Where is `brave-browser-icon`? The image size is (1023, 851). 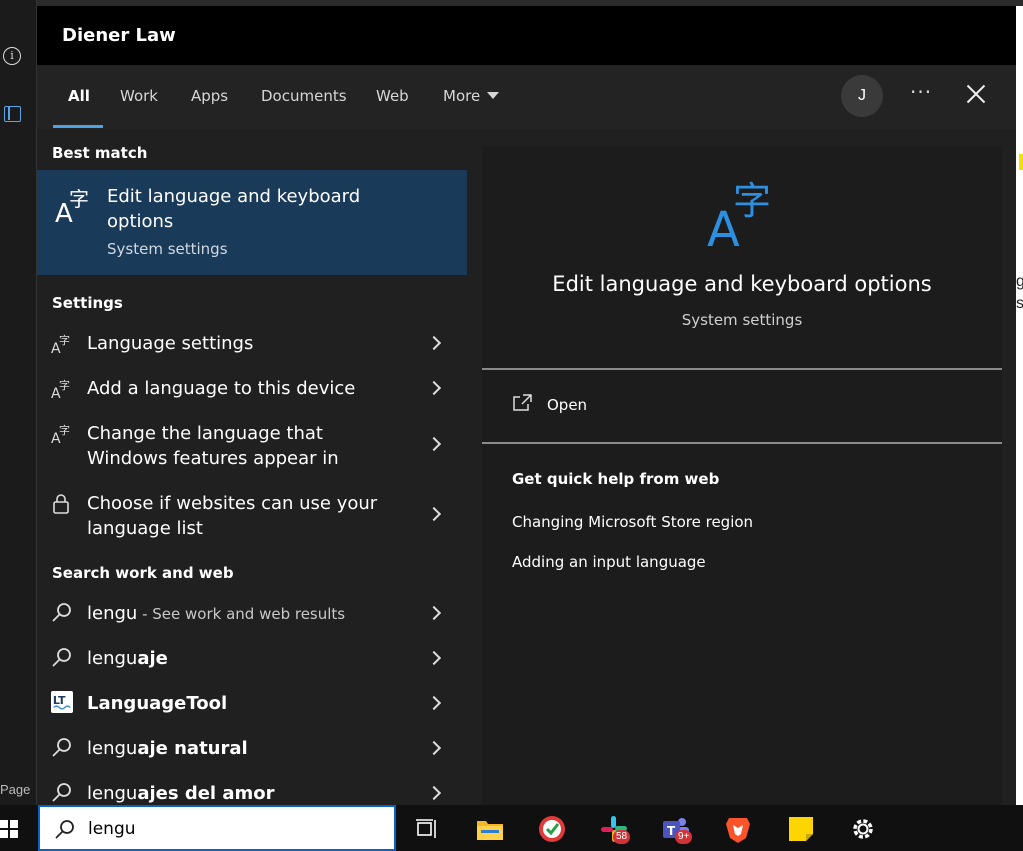 brave-browser-icon is located at coordinates (738, 829).